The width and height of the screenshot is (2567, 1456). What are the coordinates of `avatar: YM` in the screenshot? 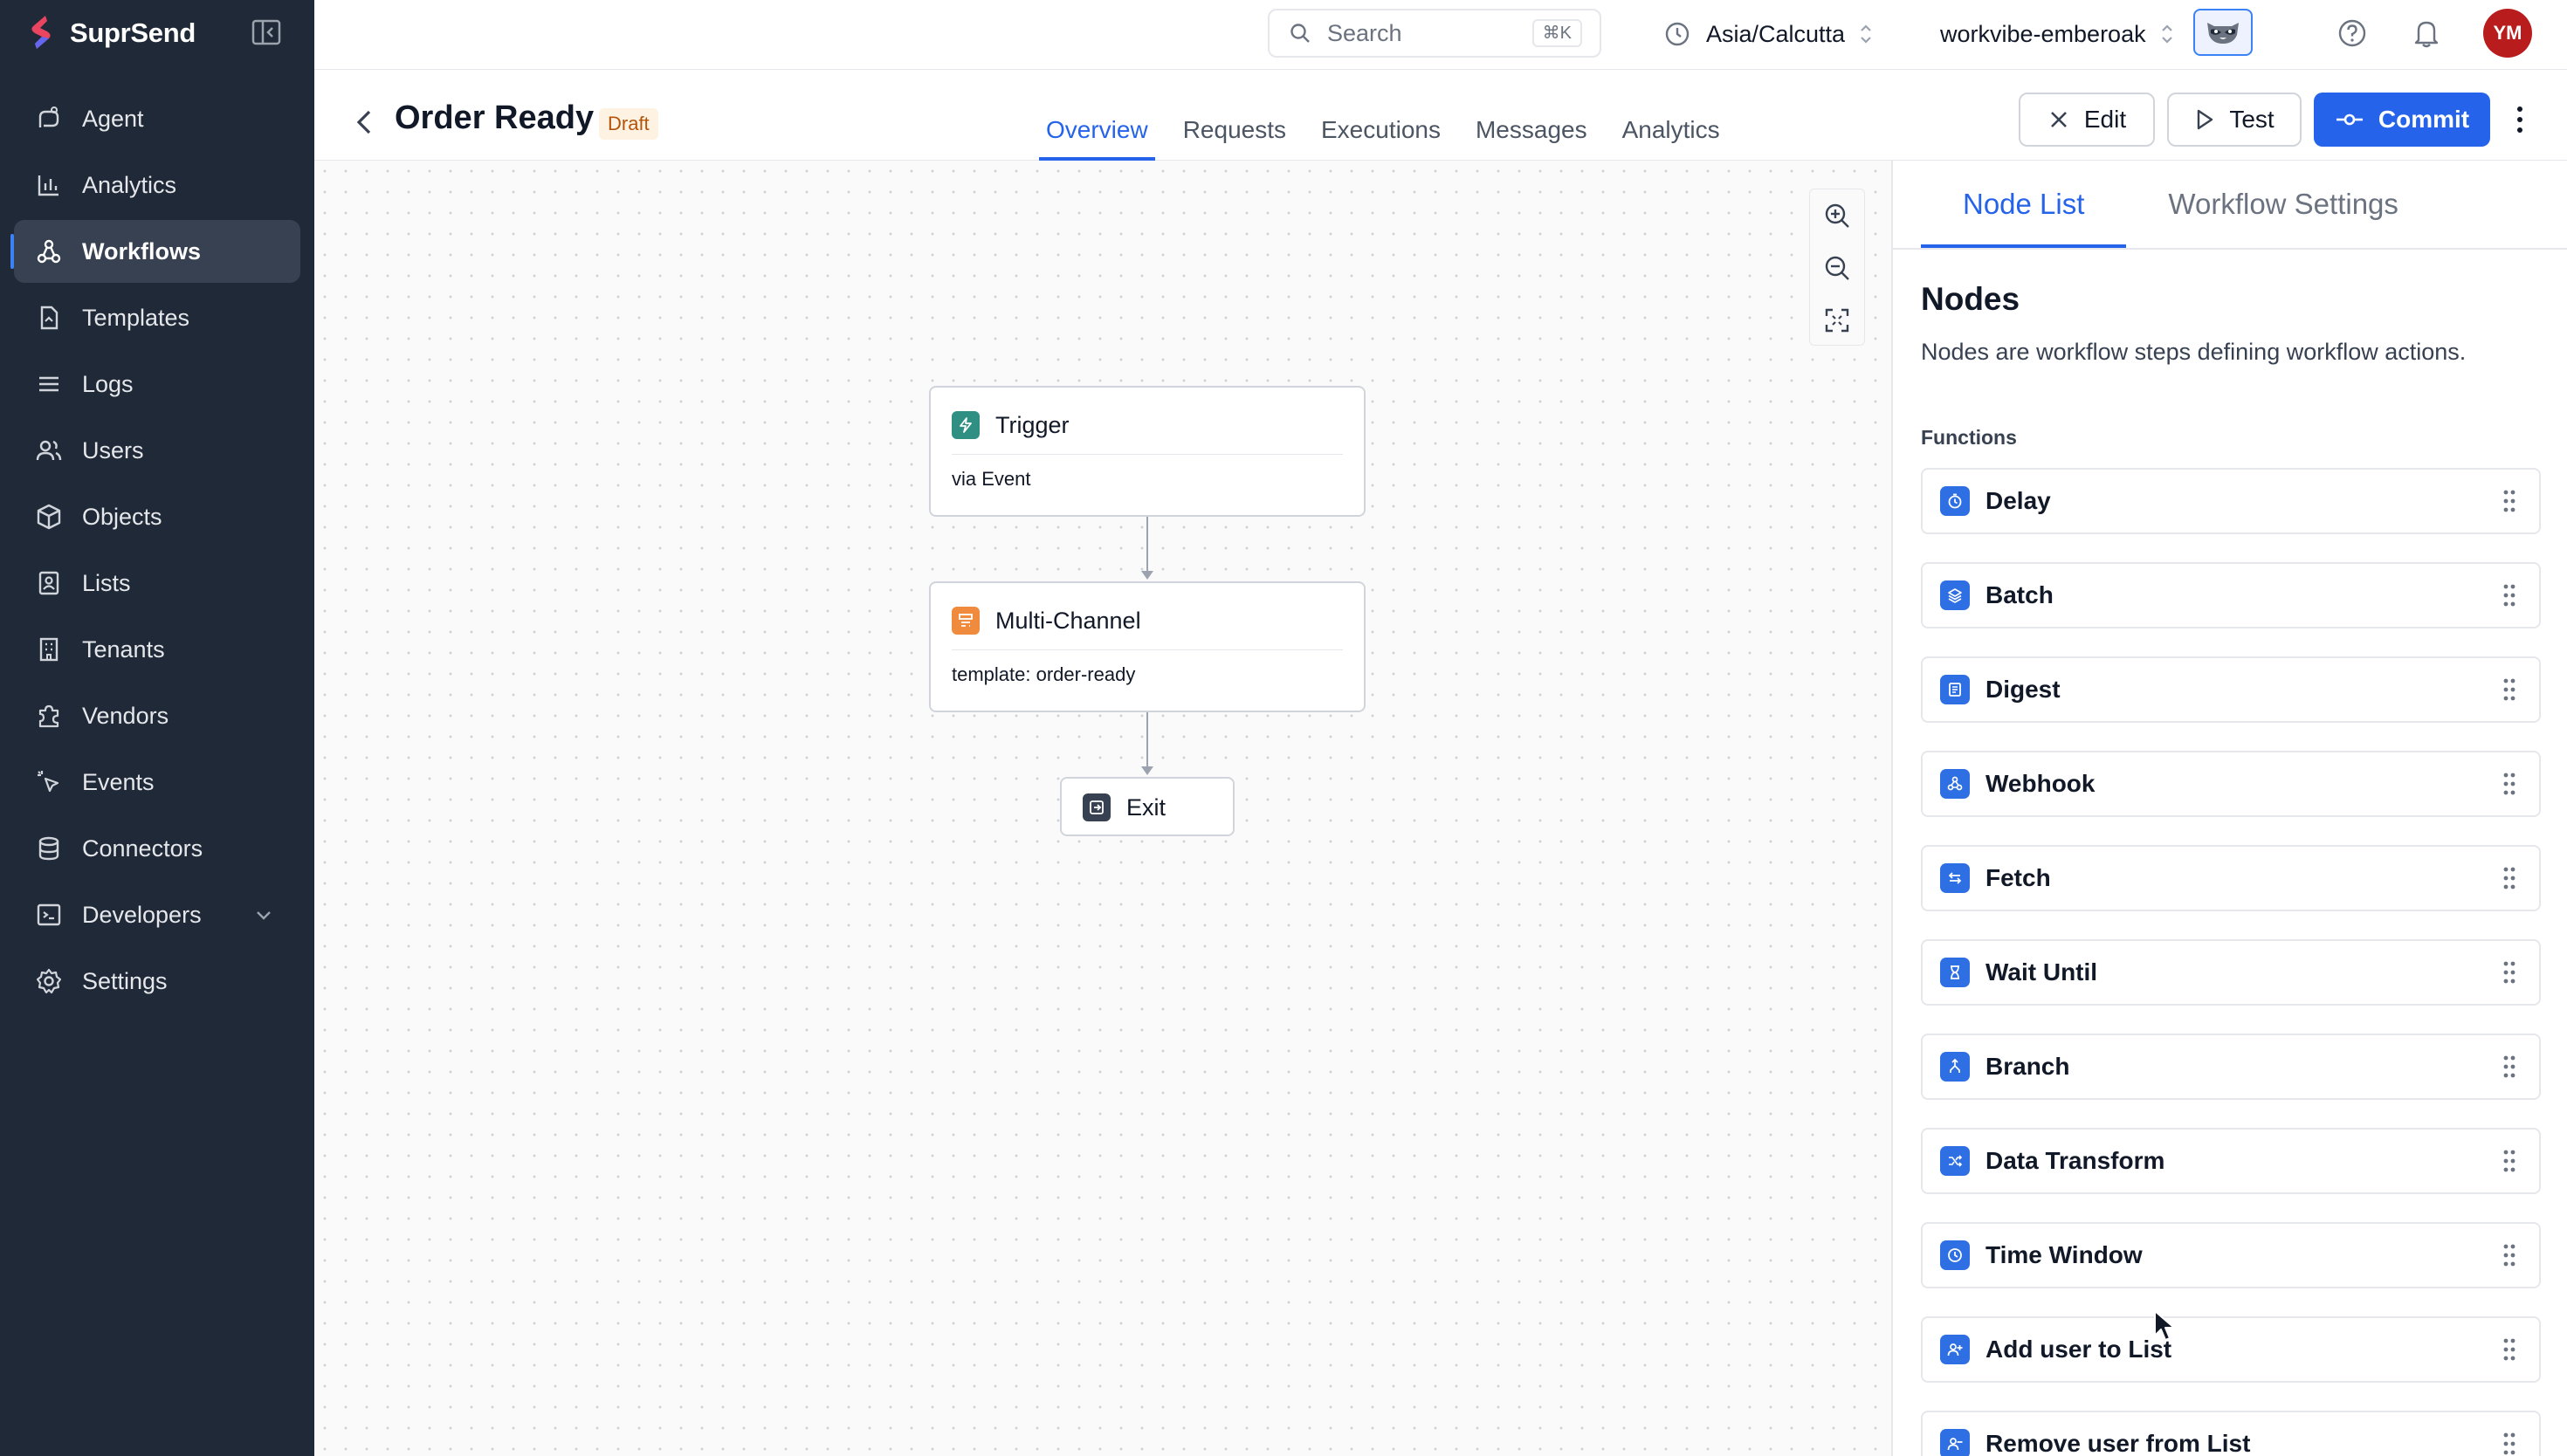 It's located at (2507, 33).